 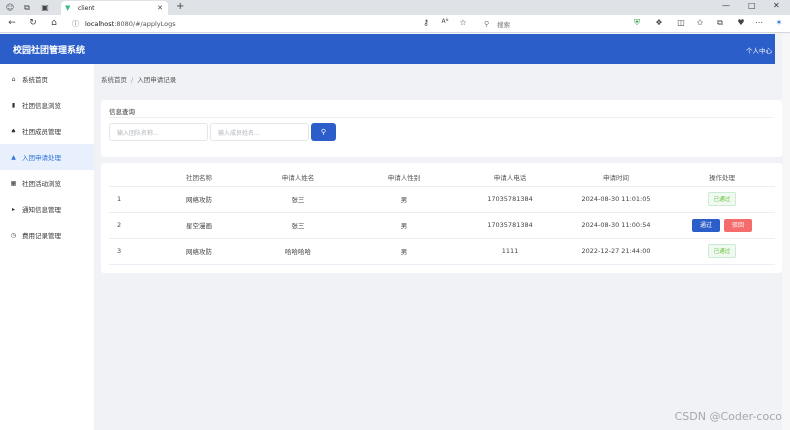 I want to click on profile-icon: ☺, so click(x=10, y=7).